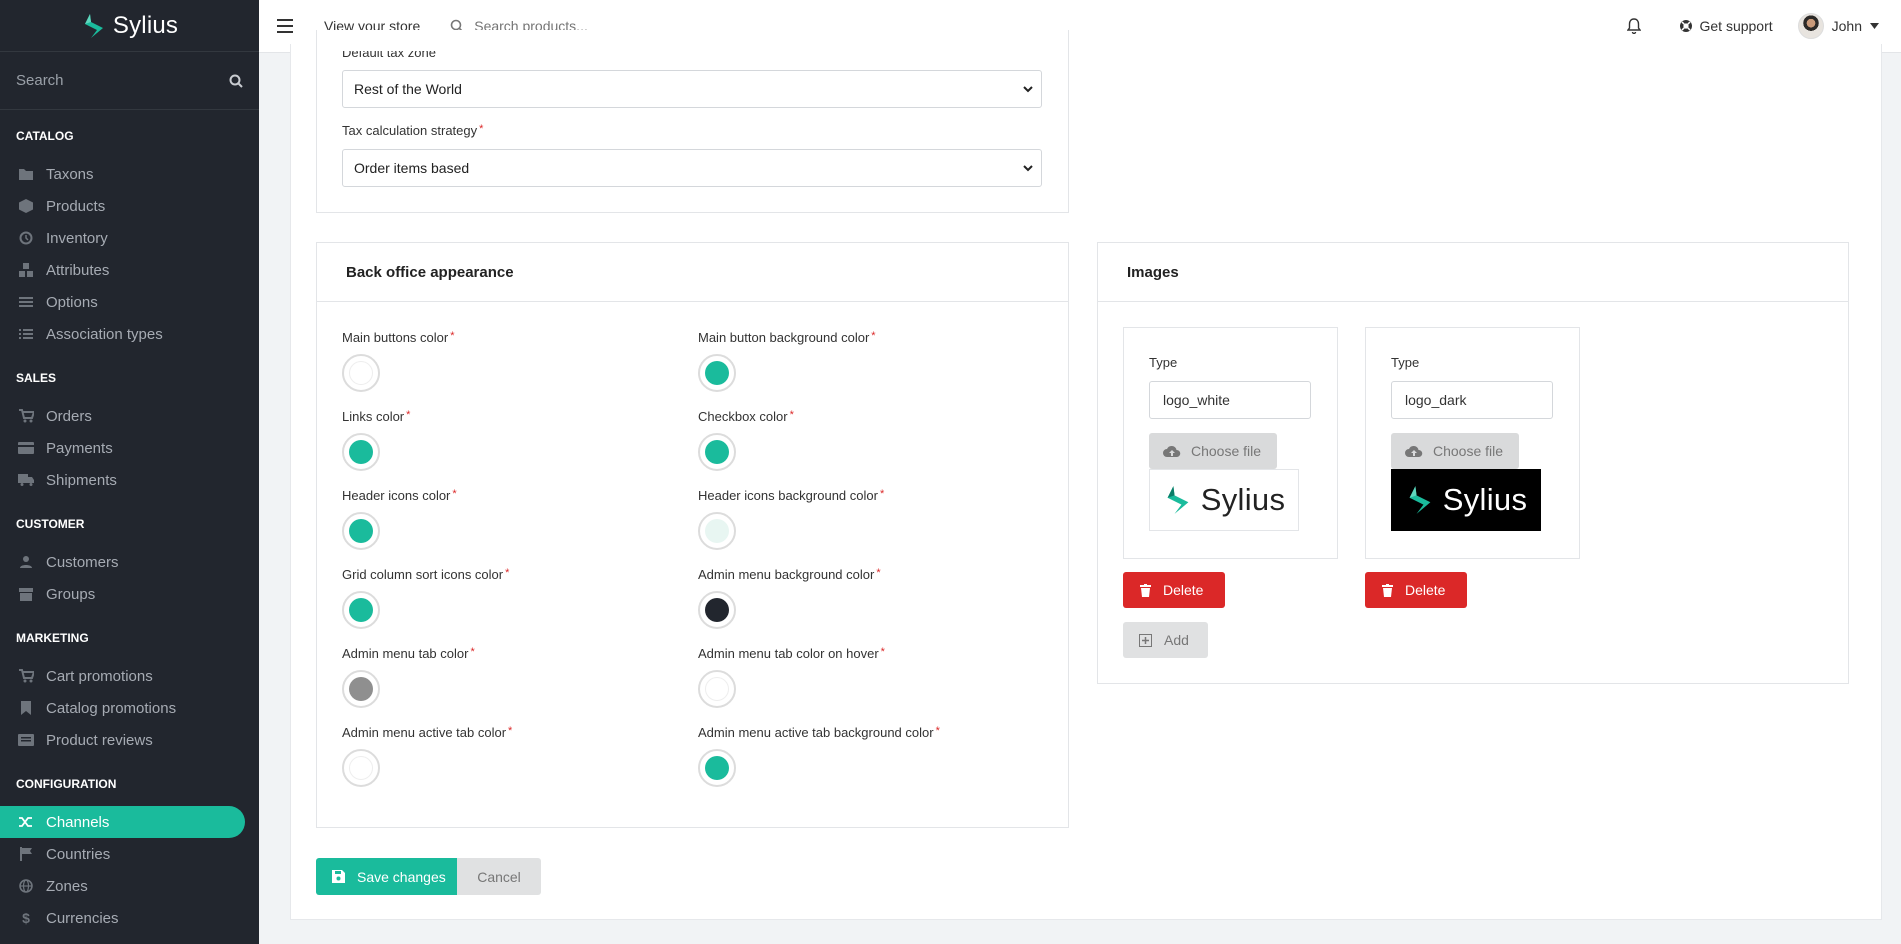 Image resolution: width=1901 pixels, height=944 pixels. I want to click on sidebar-item-shipments: Shipments, so click(129, 480).